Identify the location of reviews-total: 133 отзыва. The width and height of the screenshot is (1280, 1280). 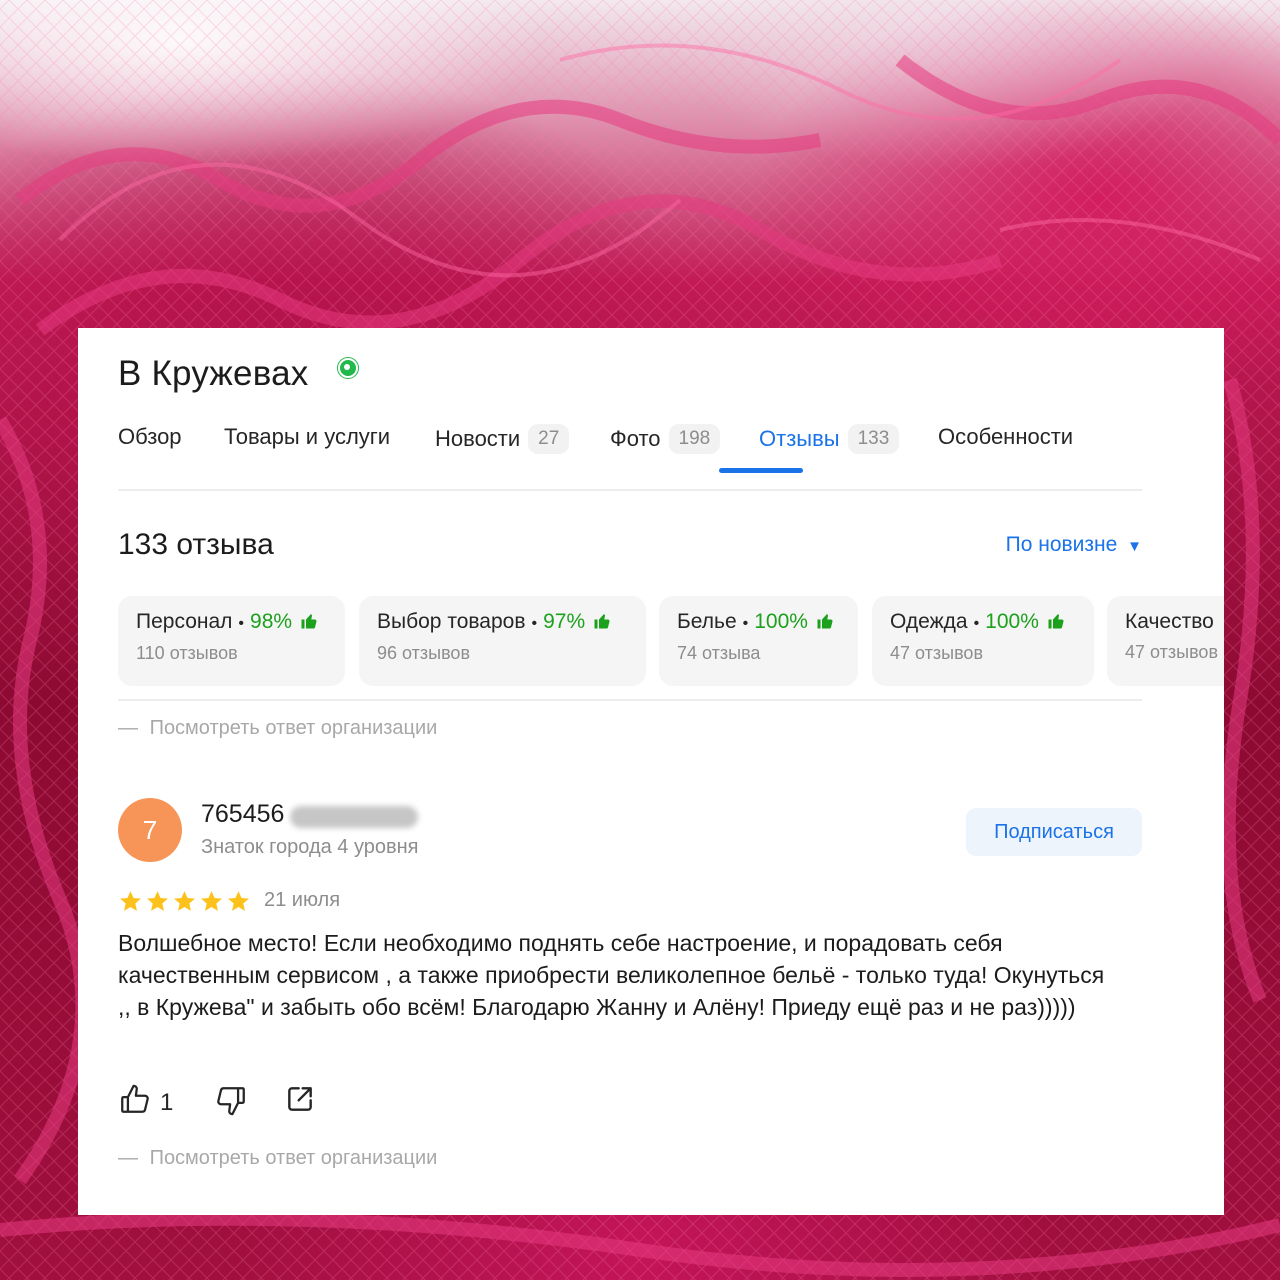
(196, 544).